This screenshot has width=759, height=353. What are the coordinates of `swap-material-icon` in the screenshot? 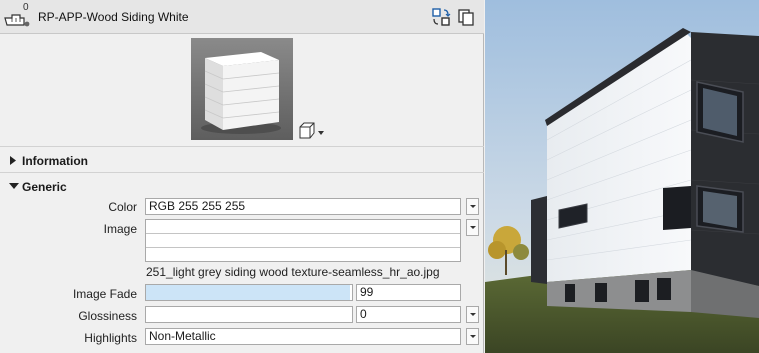 It's located at (441, 17).